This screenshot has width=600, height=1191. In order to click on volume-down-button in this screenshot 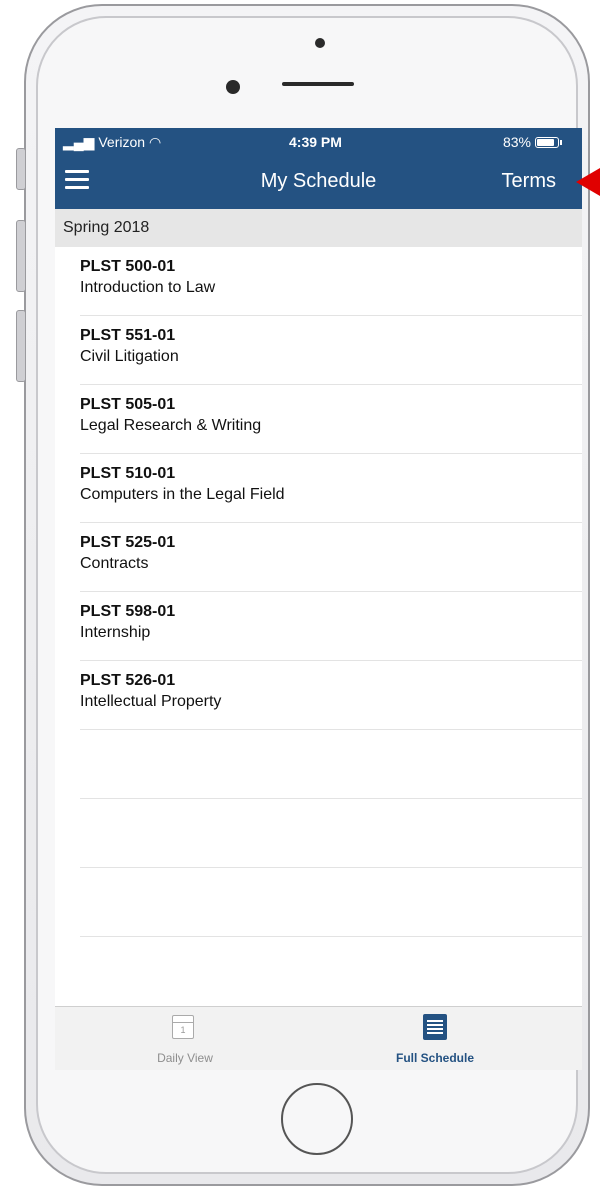, I will do `click(21, 346)`.